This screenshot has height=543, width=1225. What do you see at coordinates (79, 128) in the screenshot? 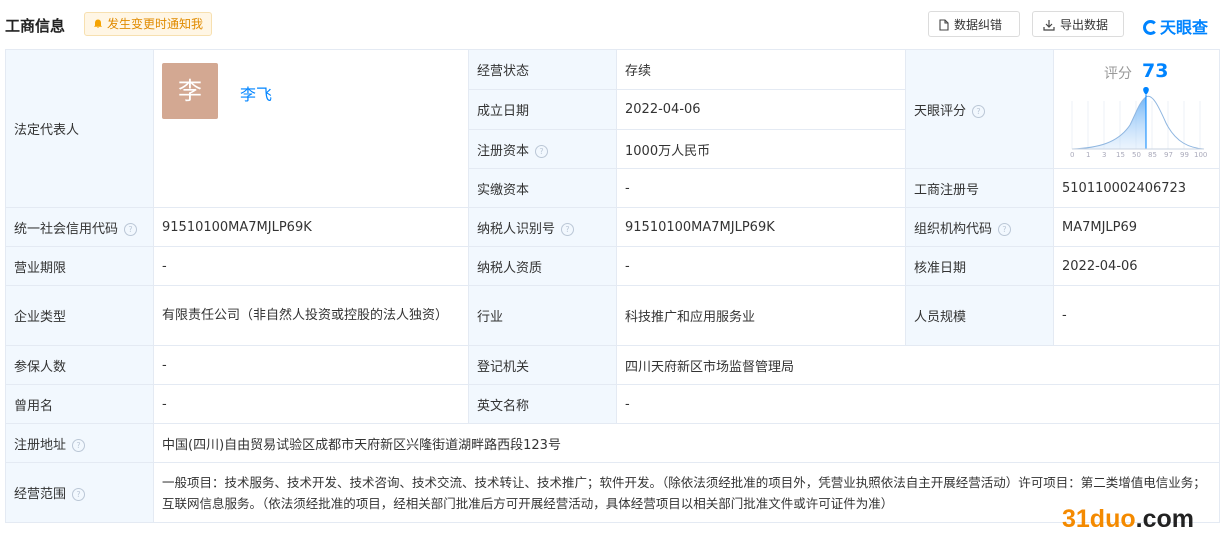
I see `legal-rep-label: 法定代表人` at bounding box center [79, 128].